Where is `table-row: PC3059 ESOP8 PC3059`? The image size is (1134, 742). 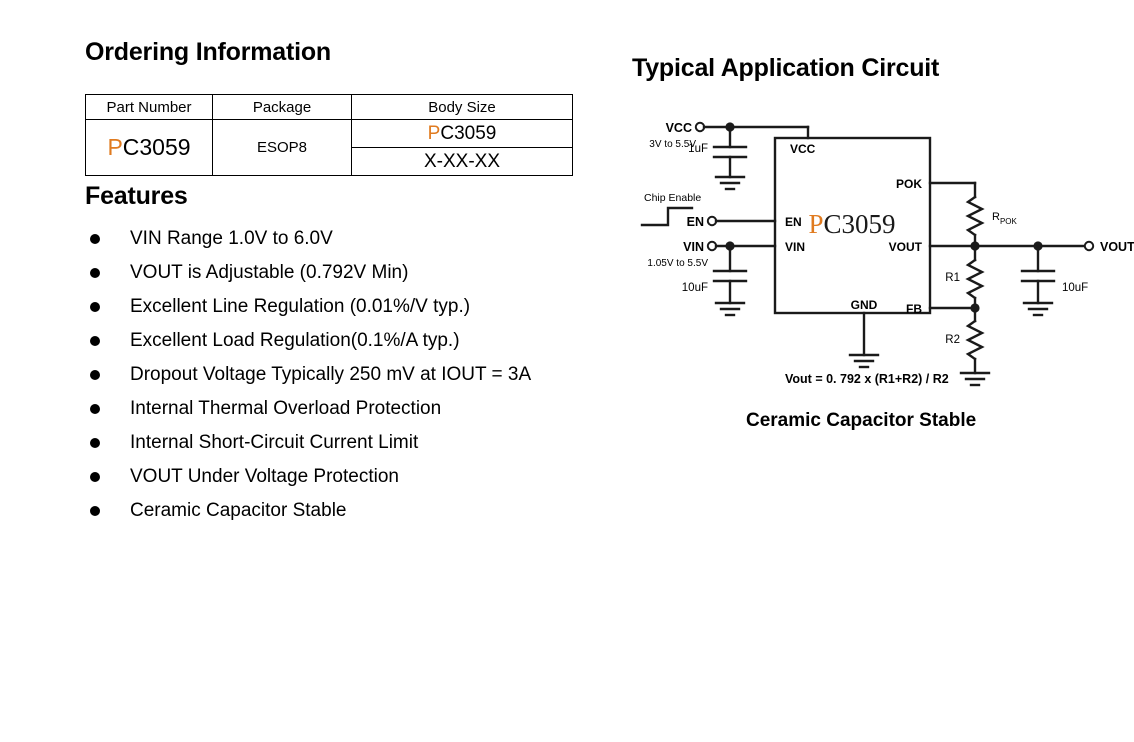 table-row: PC3059 ESOP8 PC3059 is located at coordinates (329, 147).